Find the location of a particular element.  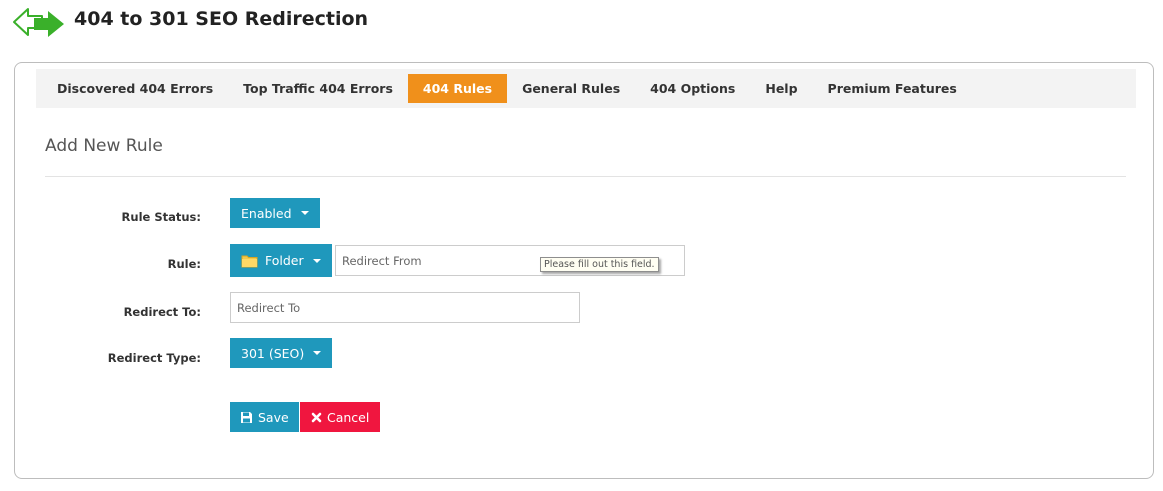

tab-404-rules: 404 Rules is located at coordinates (457, 88).